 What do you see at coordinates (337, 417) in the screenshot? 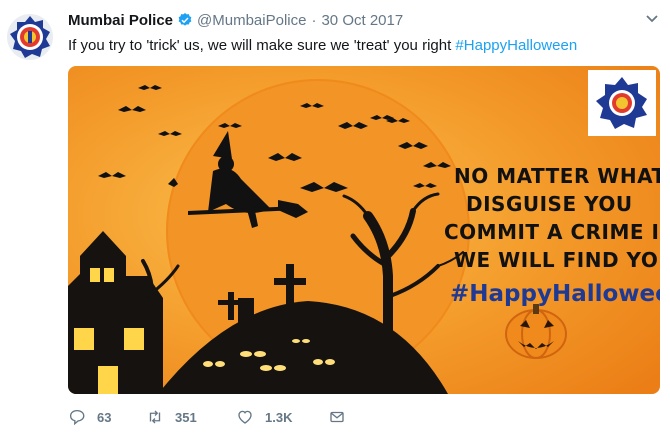
I see `envelope-icon` at bounding box center [337, 417].